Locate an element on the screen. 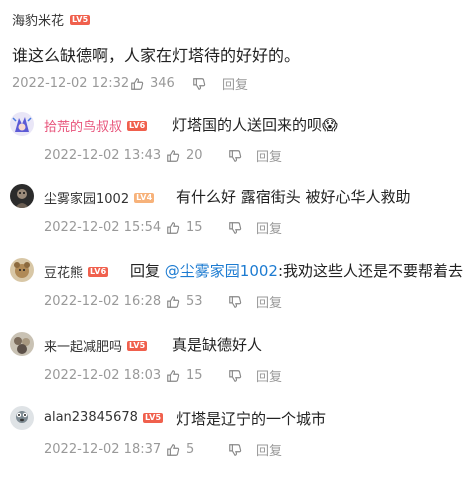 This screenshot has height=477, width=474. like-button: 20 is located at coordinates (197, 155).